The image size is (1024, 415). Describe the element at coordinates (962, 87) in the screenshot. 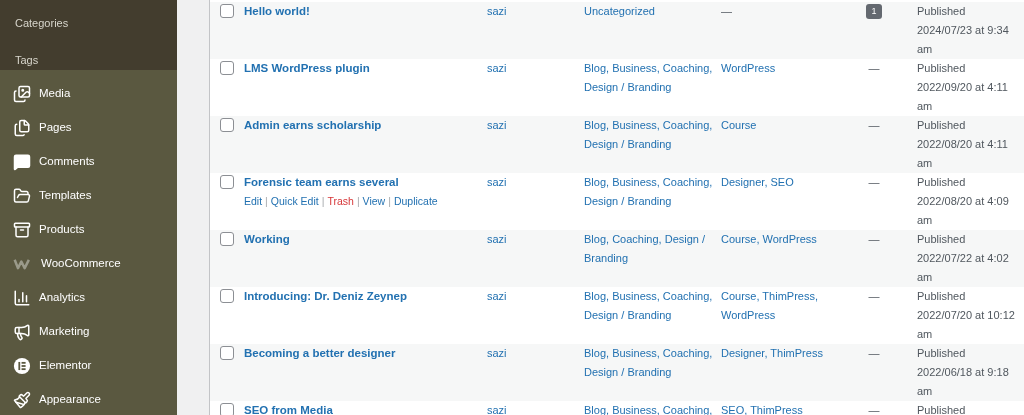

I see `date-text: 2022/09/20 at 4:11` at that location.